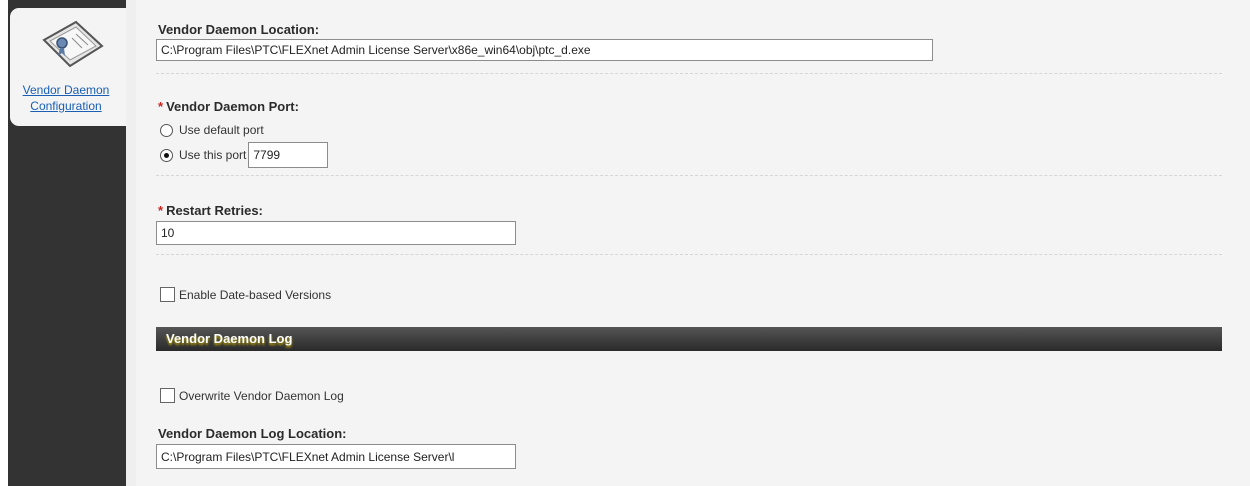  I want to click on overwrite-vendor-daemon-log-option: Overwrite Vendor Daemon Log, so click(252, 395).